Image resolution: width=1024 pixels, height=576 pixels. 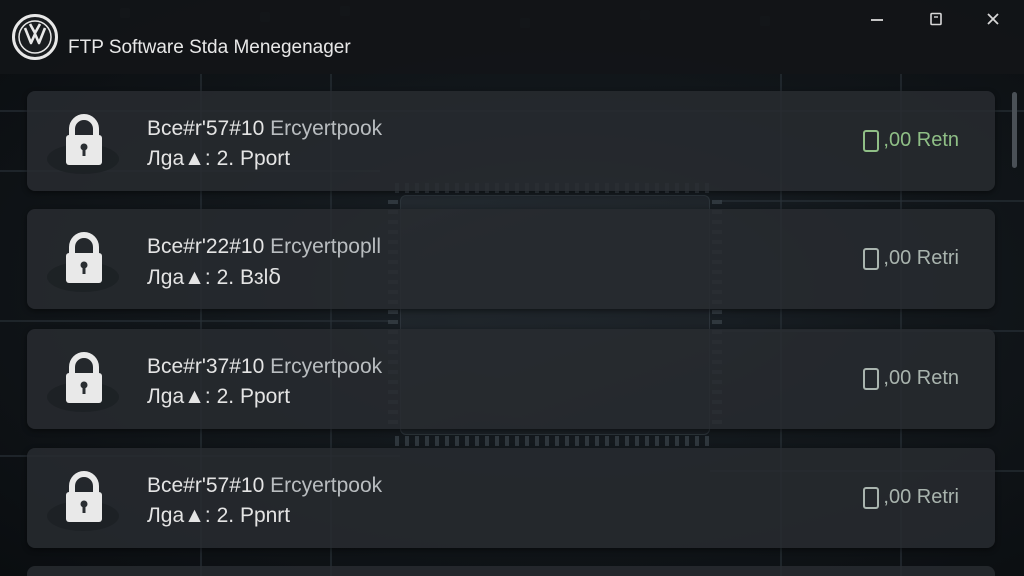 What do you see at coordinates (209, 47) in the screenshot?
I see `app-title: FTP Software Stda Menegenager` at bounding box center [209, 47].